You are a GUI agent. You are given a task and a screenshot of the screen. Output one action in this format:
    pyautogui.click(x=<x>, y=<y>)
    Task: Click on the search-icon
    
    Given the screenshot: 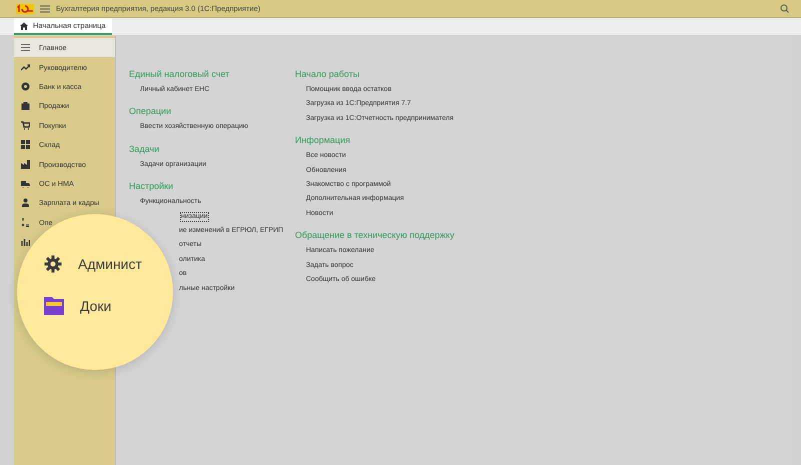 What is the action you would take?
    pyautogui.click(x=784, y=8)
    